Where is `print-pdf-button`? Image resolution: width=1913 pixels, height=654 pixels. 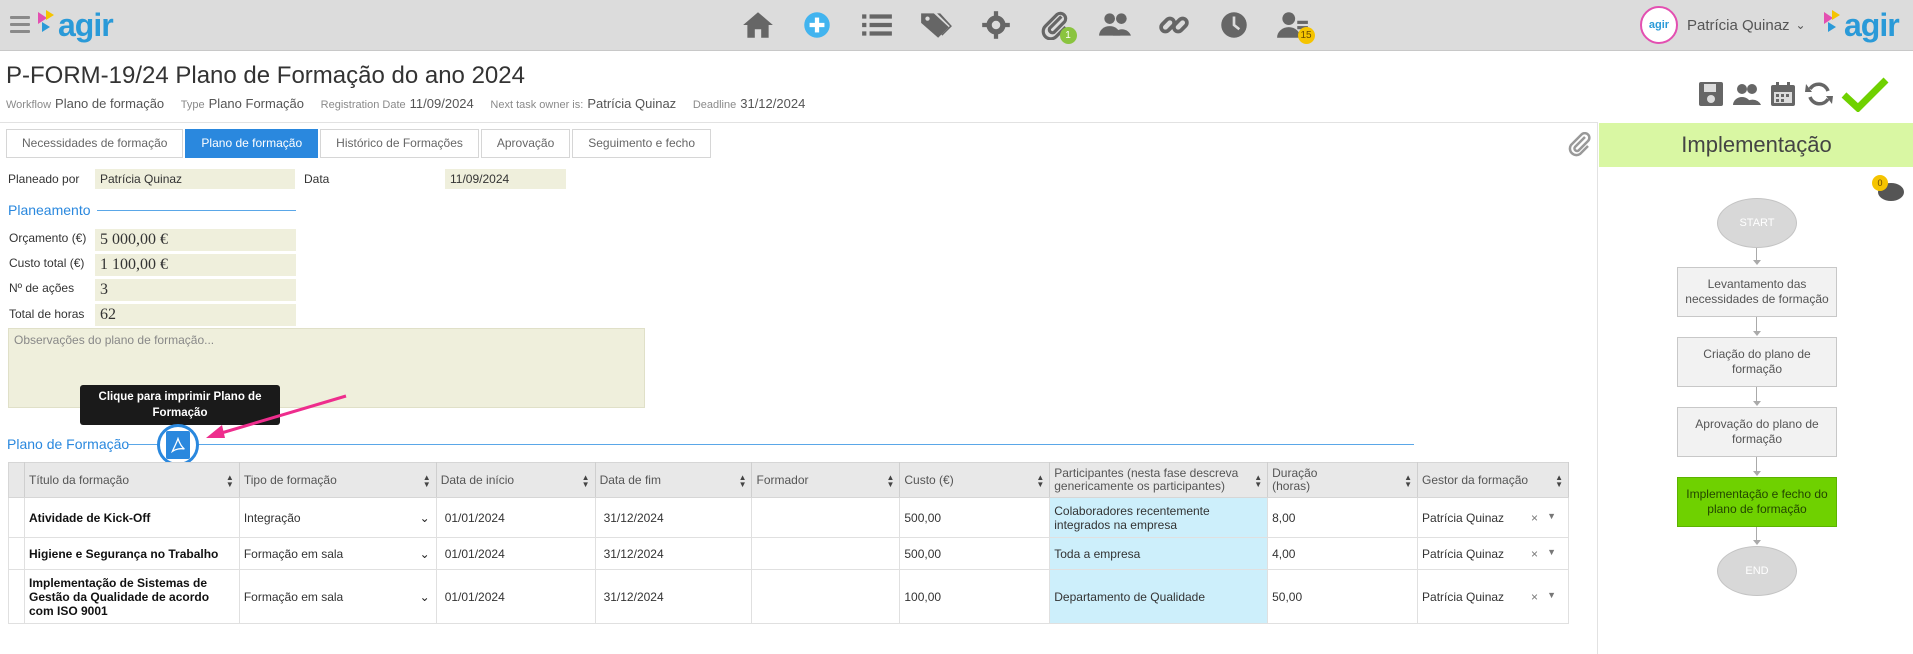 print-pdf-button is located at coordinates (178, 445).